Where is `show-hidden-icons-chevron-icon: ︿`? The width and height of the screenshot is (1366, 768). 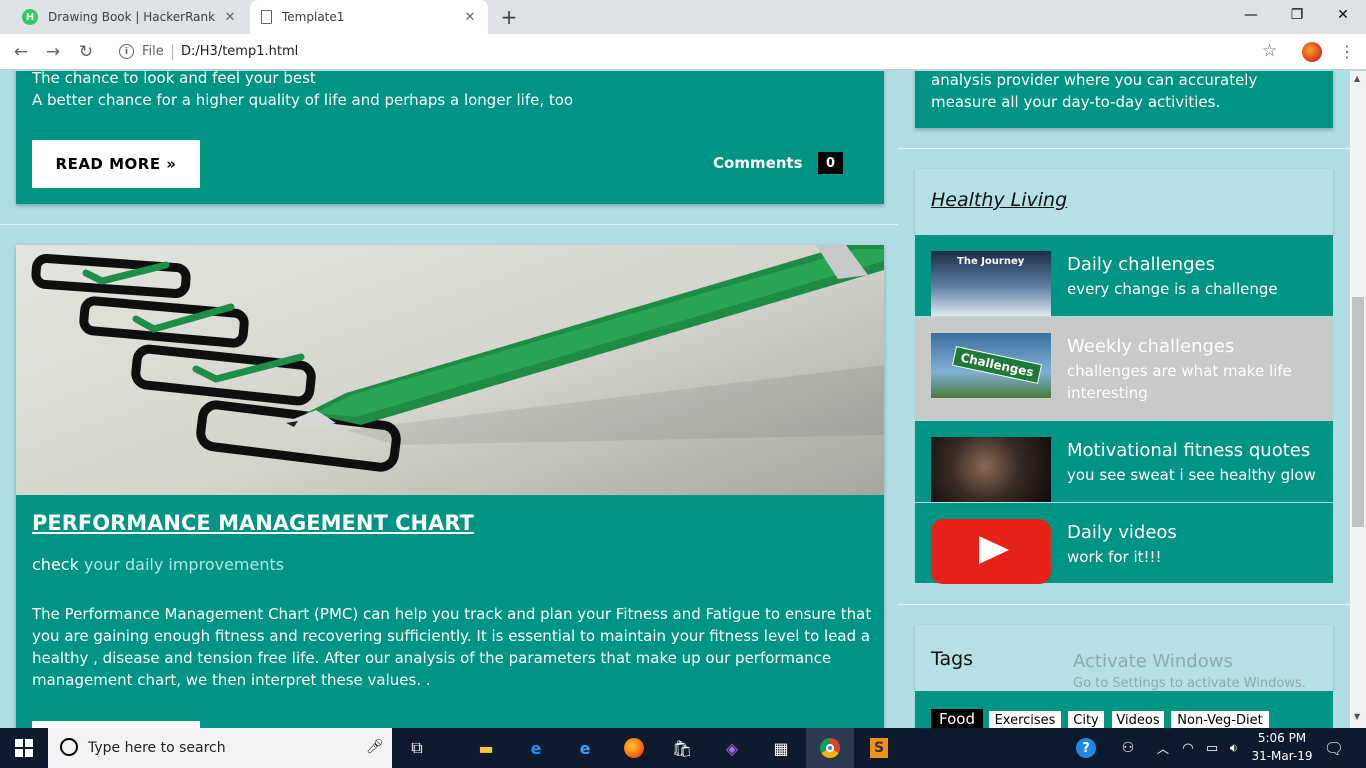
show-hidden-icons-chevron-icon: ︿ is located at coordinates (1163, 748).